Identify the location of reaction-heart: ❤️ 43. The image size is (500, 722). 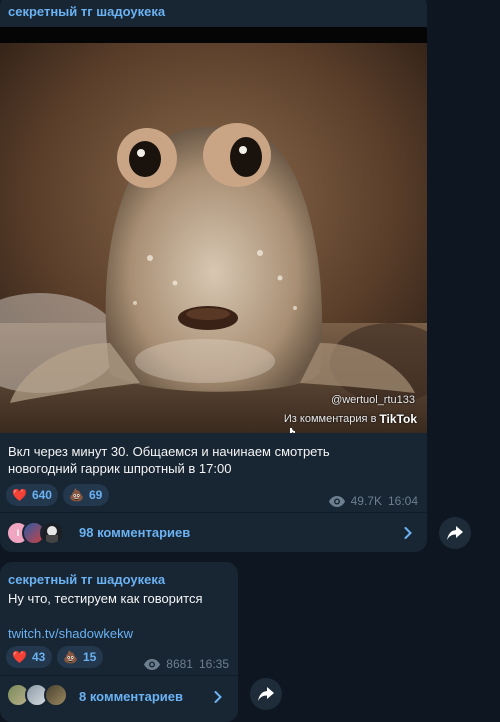
(29, 657).